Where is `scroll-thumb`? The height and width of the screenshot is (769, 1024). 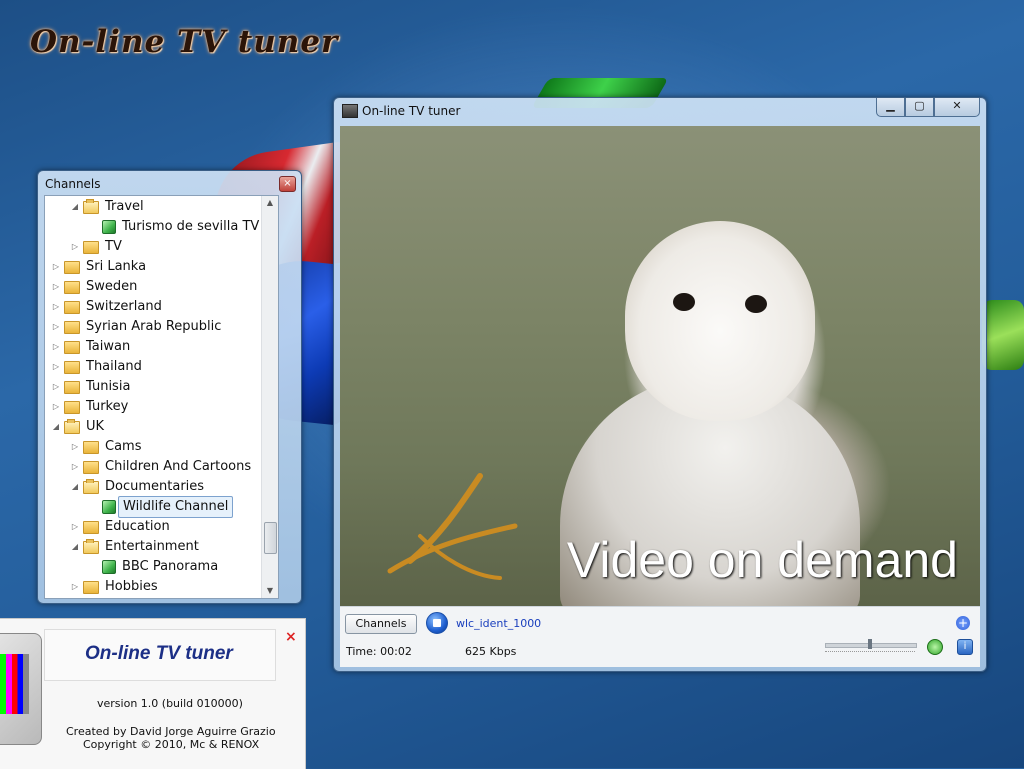
scroll-thumb is located at coordinates (270, 538).